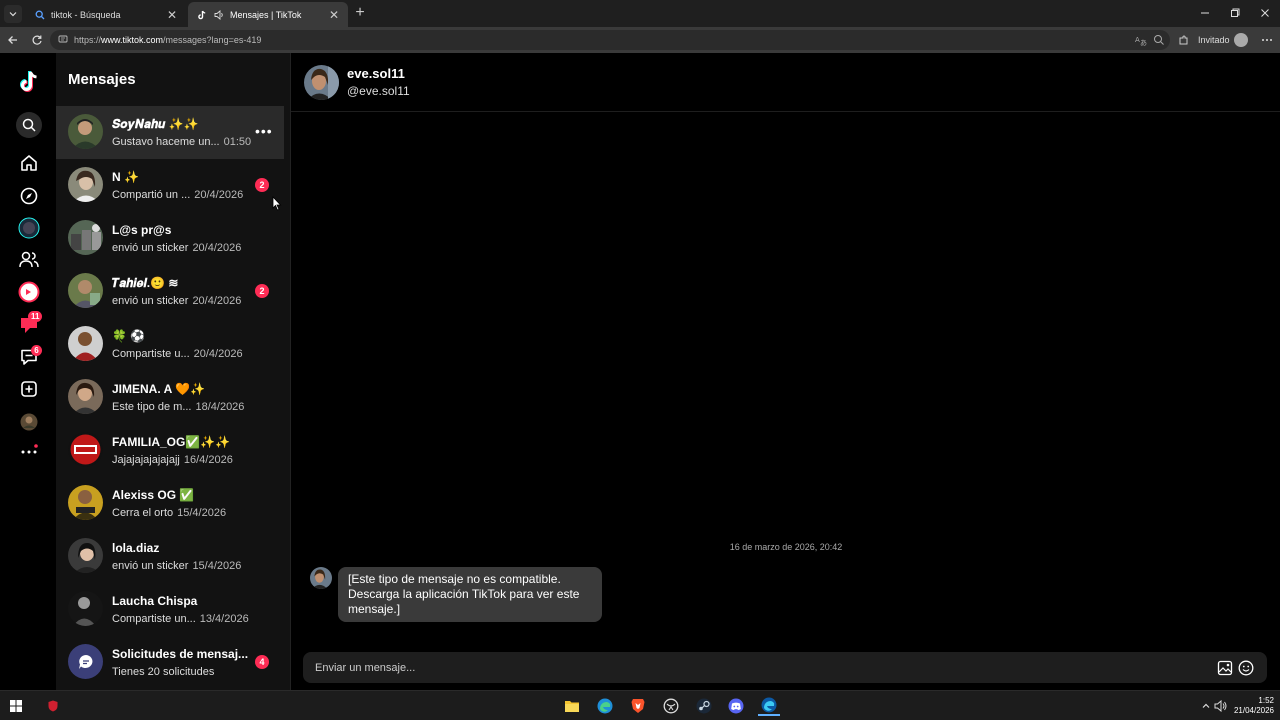 The image size is (1280, 720). What do you see at coordinates (220, 407) in the screenshot?
I see `conversation-time: 18/4/2026` at bounding box center [220, 407].